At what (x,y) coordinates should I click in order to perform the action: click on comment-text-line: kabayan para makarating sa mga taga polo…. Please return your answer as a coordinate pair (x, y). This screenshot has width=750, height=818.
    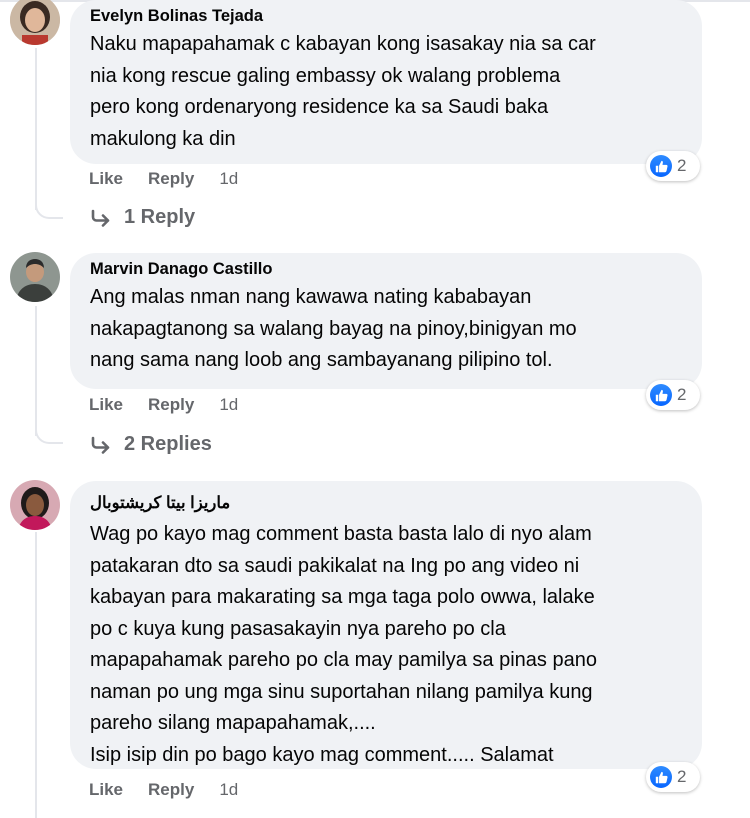
    Looking at the image, I should click on (342, 597).